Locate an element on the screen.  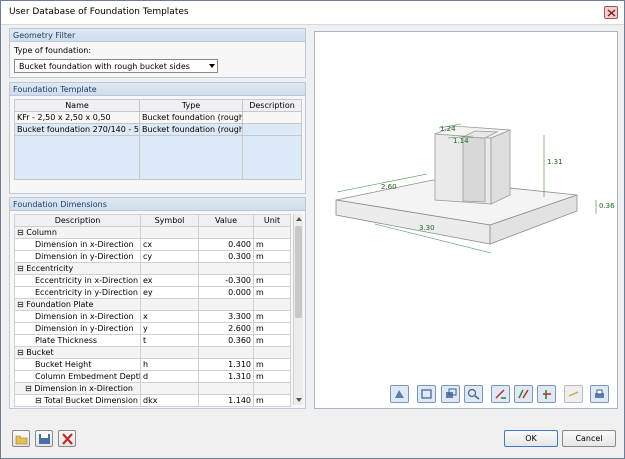
dimension-symbol: cy is located at coordinates (169, 256).